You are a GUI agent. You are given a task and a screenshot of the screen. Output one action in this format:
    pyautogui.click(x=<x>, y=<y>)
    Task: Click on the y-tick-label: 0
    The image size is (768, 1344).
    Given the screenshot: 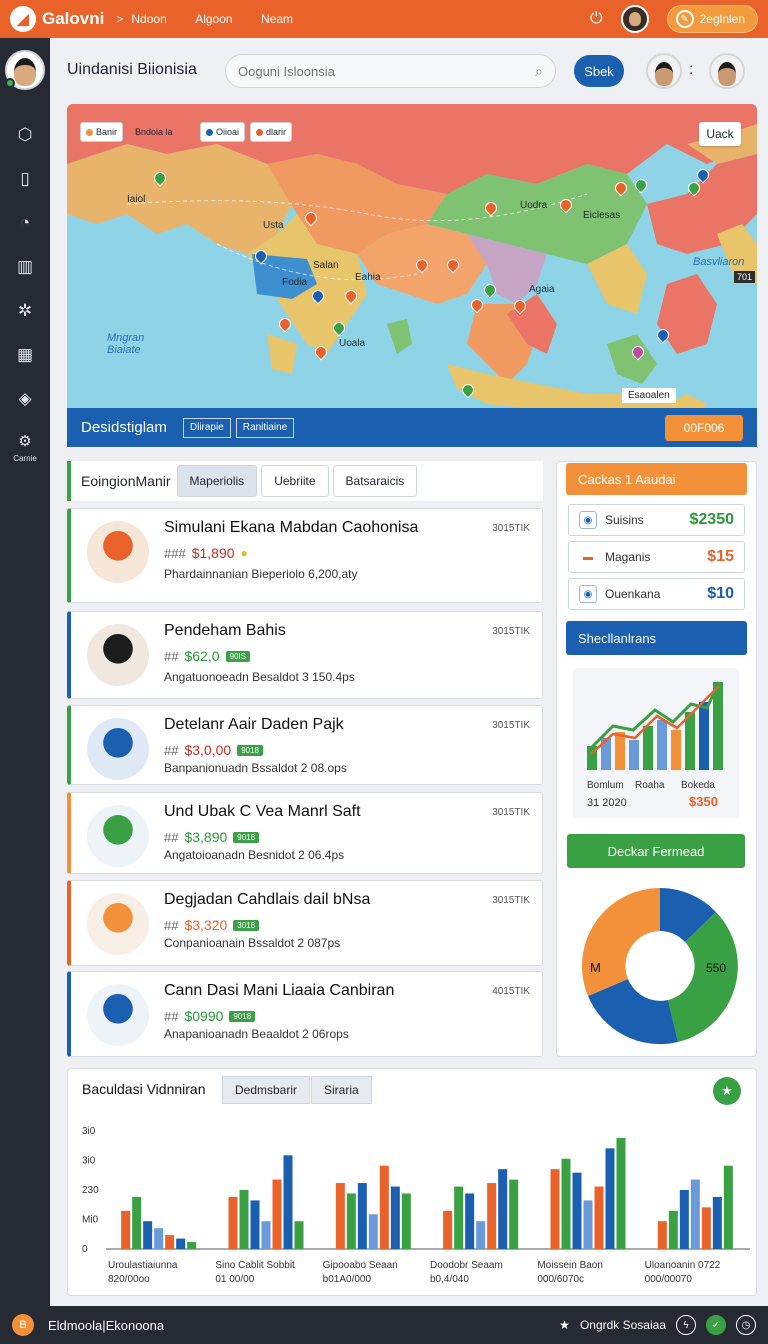 What is the action you would take?
    pyautogui.click(x=85, y=1249)
    